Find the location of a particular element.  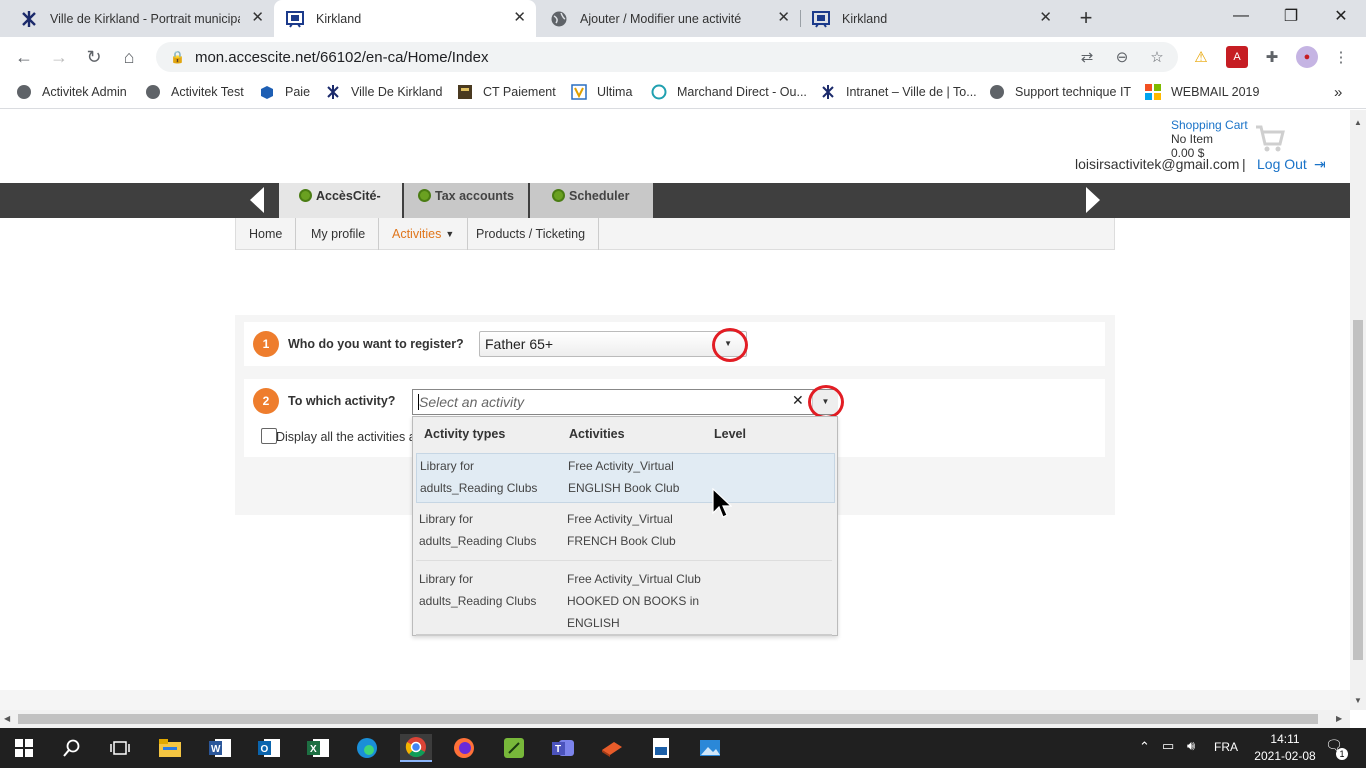

activity-search-input: Select an activity ✕ ▼ is located at coordinates (625, 402).